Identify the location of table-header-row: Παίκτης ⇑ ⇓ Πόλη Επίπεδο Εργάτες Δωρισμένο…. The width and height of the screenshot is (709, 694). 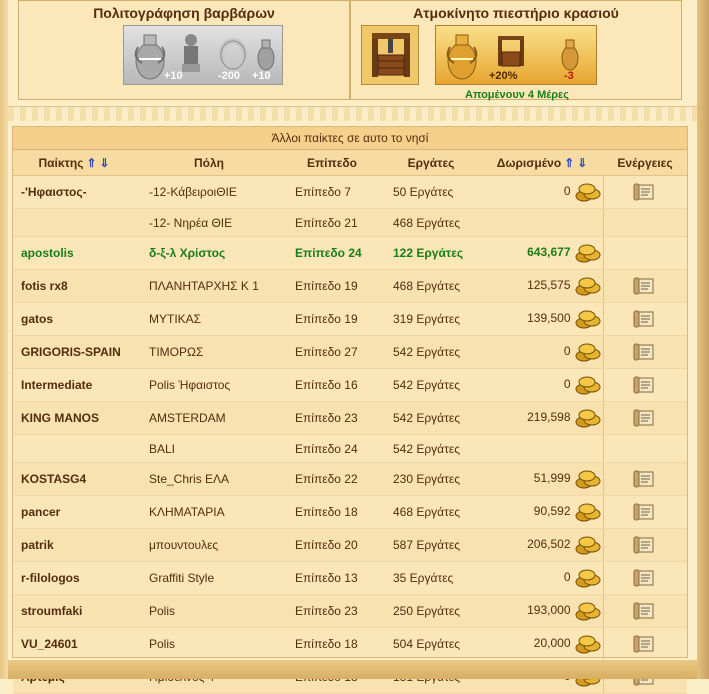
(350, 163).